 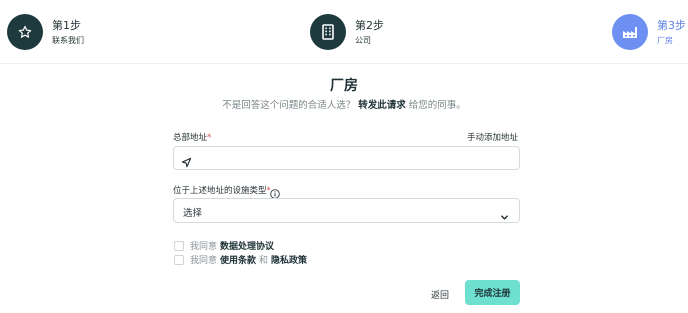 I want to click on building-icon, so click(x=328, y=32).